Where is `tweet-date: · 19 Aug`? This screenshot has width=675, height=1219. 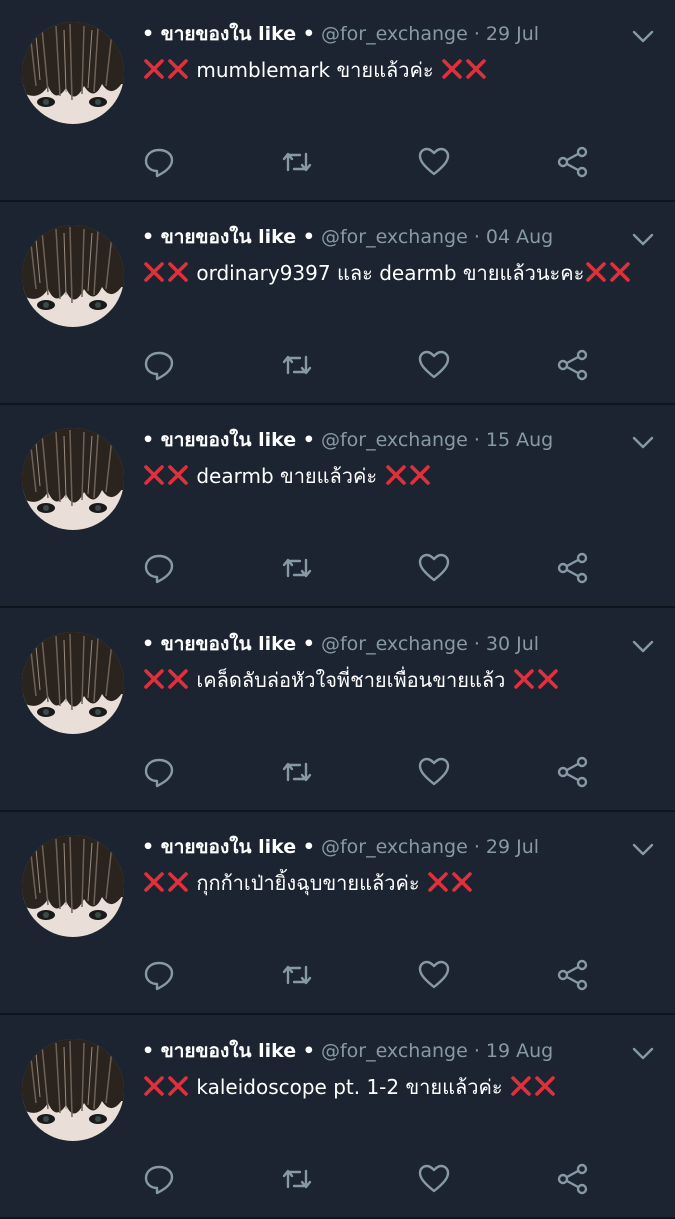
tweet-date: · 19 Aug is located at coordinates (513, 1051).